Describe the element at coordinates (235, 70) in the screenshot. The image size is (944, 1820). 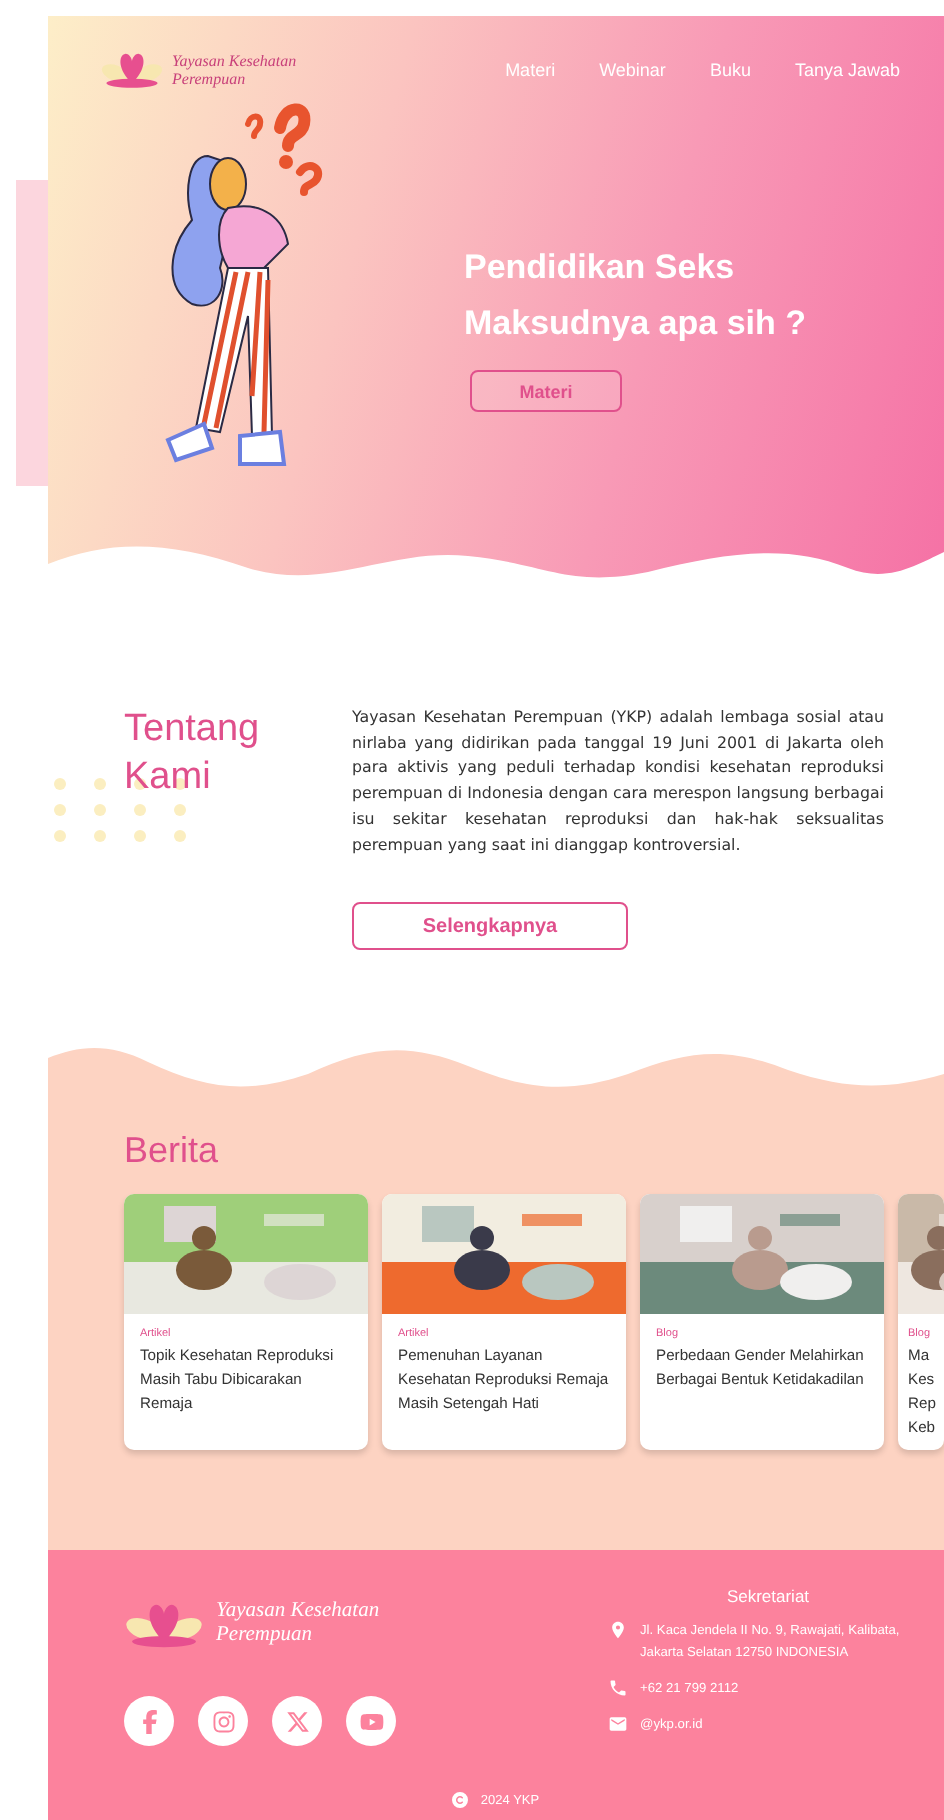
I see `logo-text: Yayasan Kesehatan Perempuan` at that location.